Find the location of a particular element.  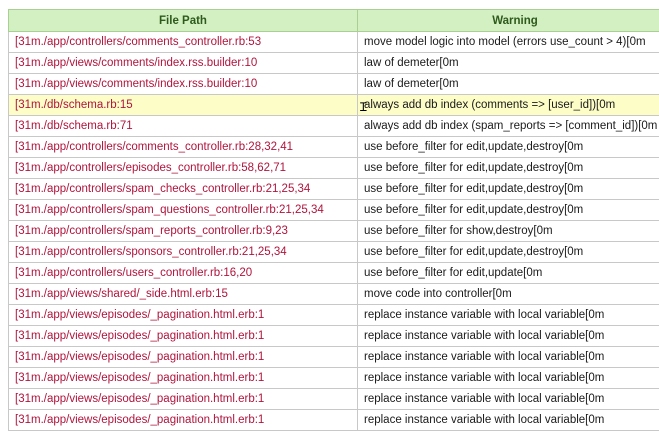

warning-header: Warning is located at coordinates (508, 21).